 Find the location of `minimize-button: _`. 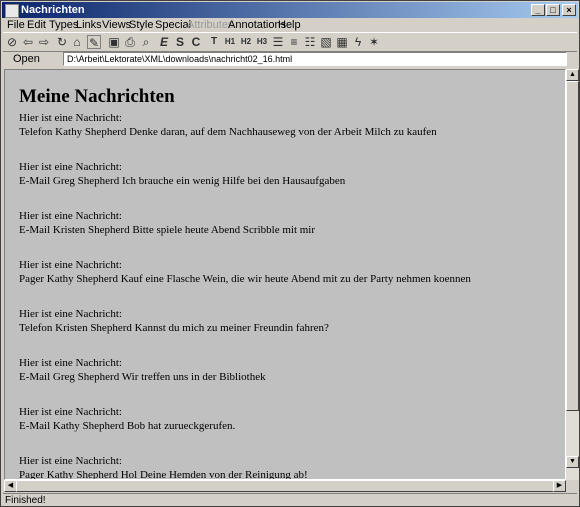

minimize-button: _ is located at coordinates (538, 10).